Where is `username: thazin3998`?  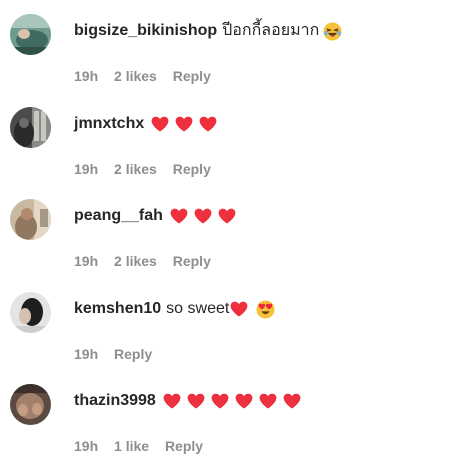 username: thazin3998 is located at coordinates (115, 401).